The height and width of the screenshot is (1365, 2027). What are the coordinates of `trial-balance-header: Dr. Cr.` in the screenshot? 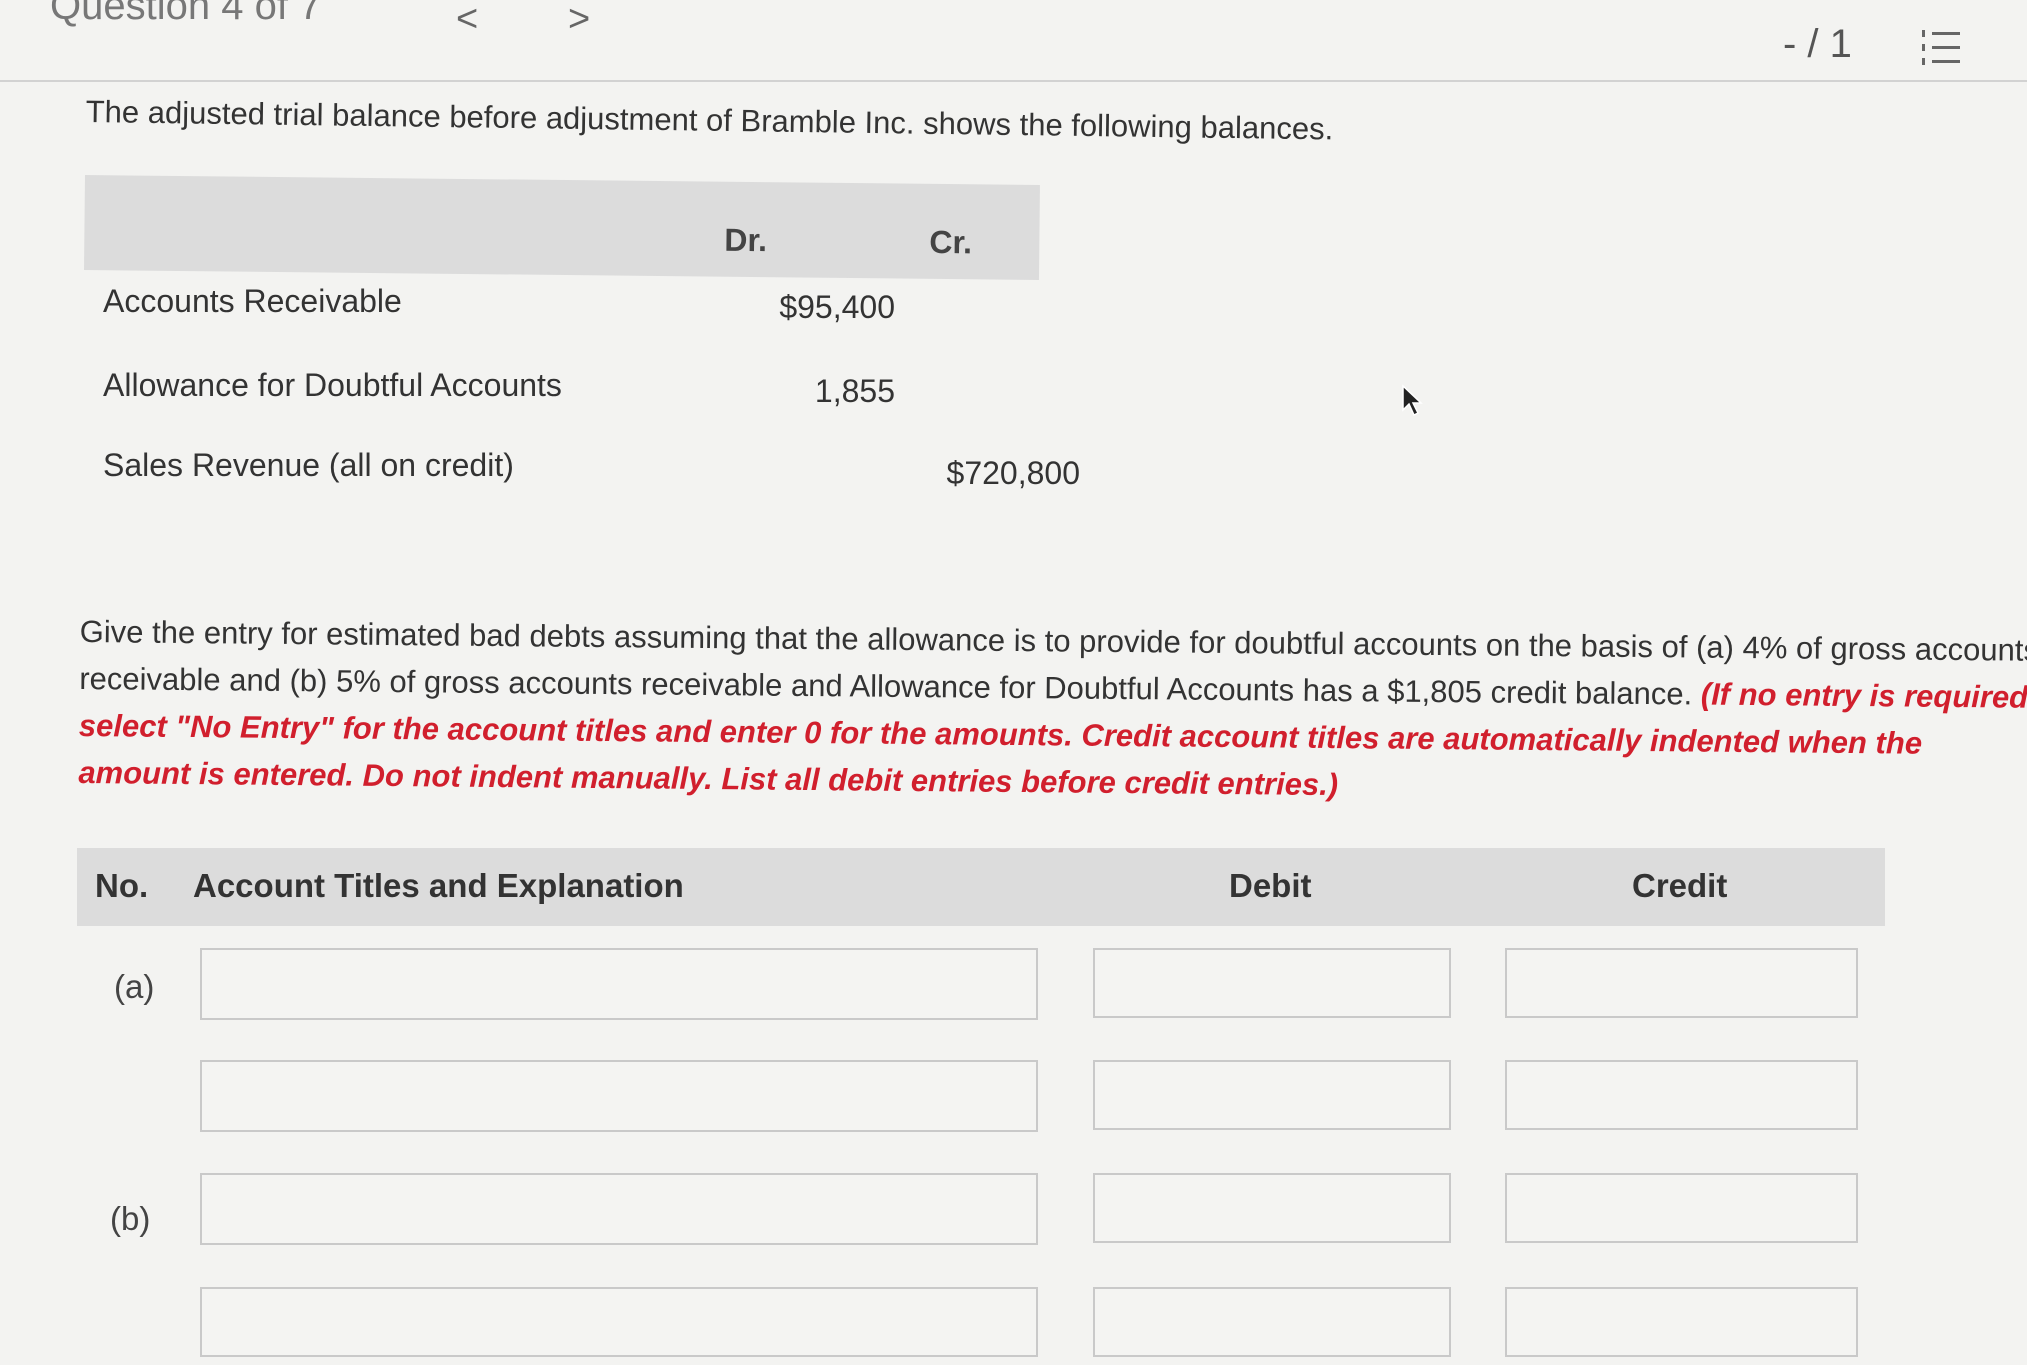 It's located at (562, 227).